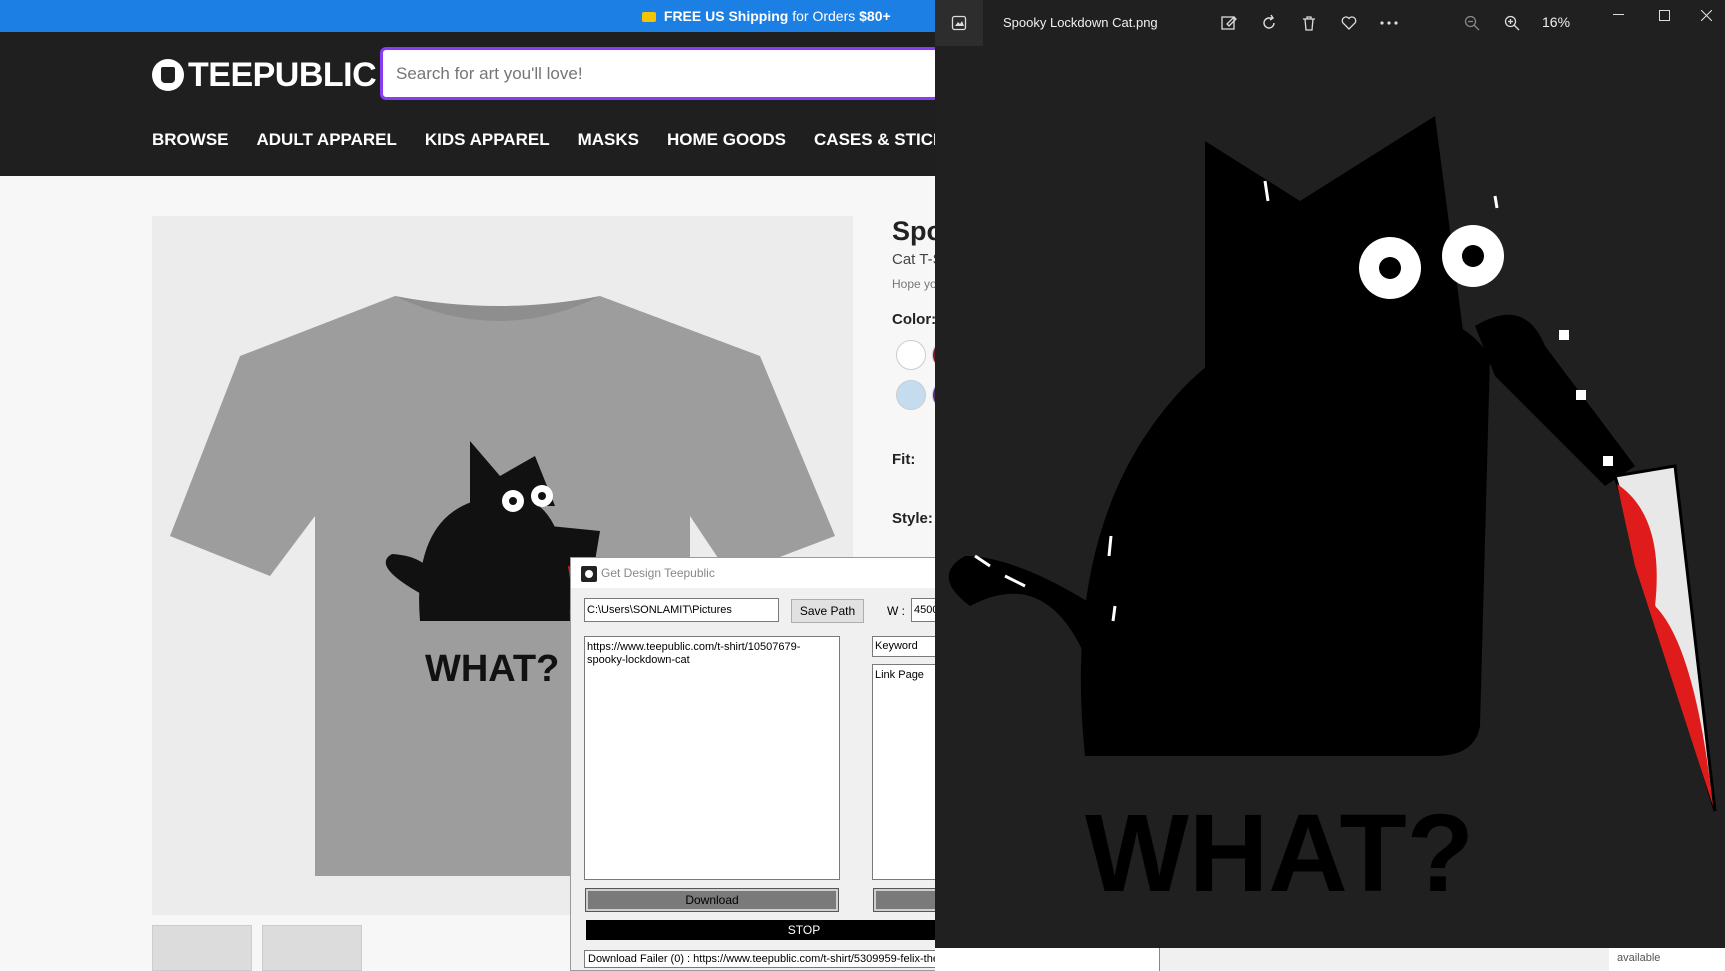 This screenshot has width=1725, height=971. Describe the element at coordinates (1556, 22) in the screenshot. I see `zoom-level: 16%` at that location.